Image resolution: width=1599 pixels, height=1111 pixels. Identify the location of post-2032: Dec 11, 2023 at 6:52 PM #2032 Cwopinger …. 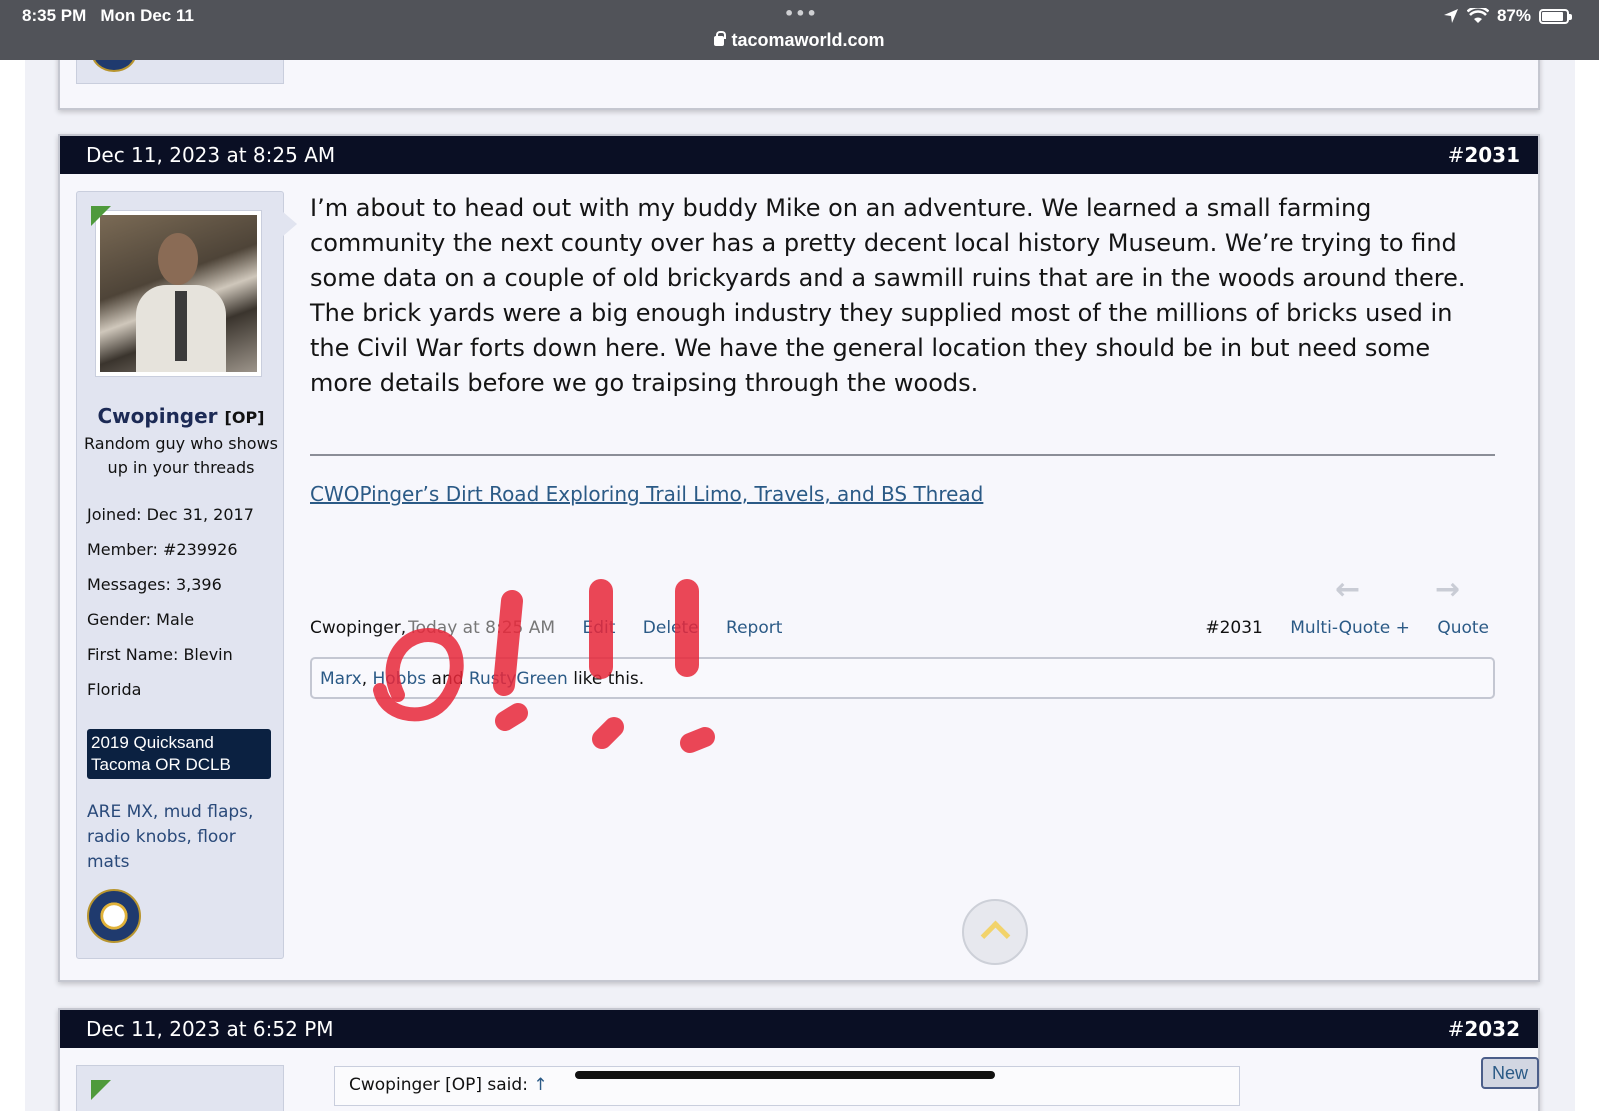
(799, 1059).